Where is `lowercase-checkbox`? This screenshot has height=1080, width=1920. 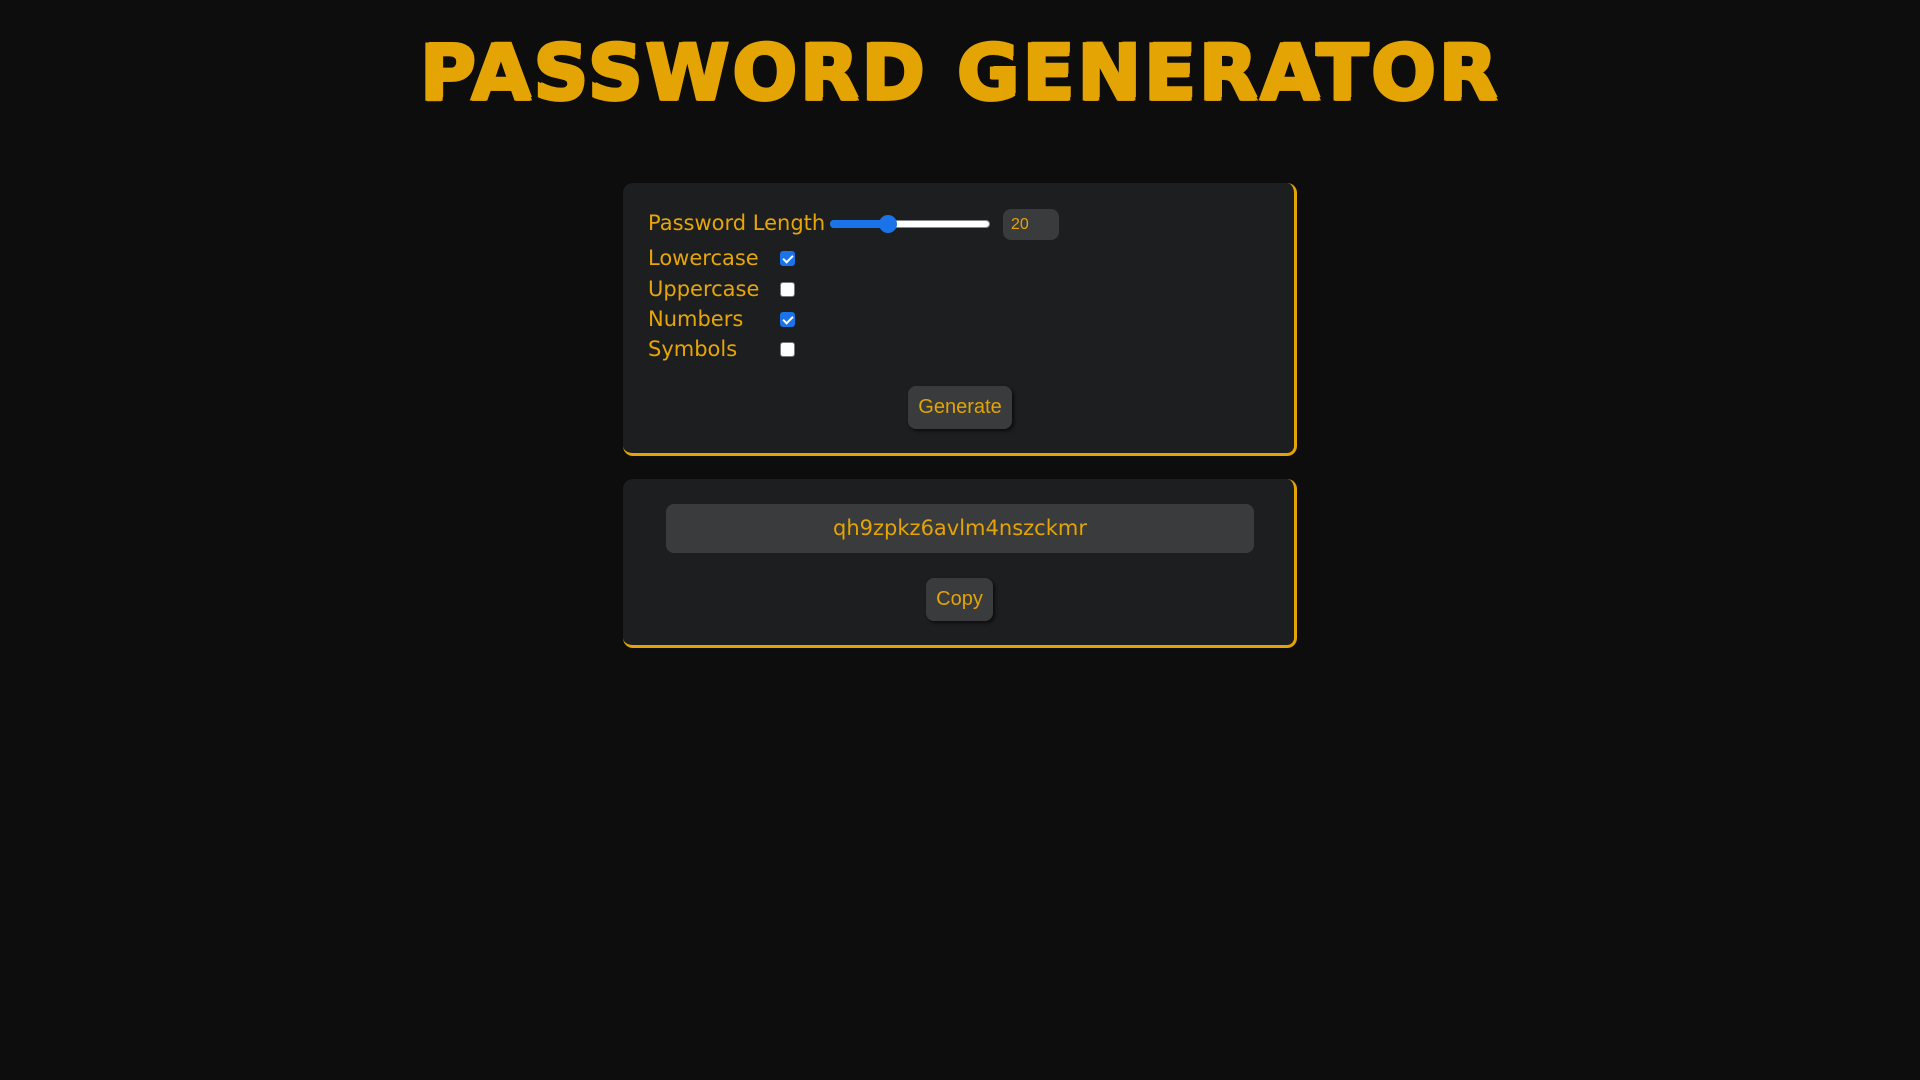
lowercase-checkbox is located at coordinates (787, 258).